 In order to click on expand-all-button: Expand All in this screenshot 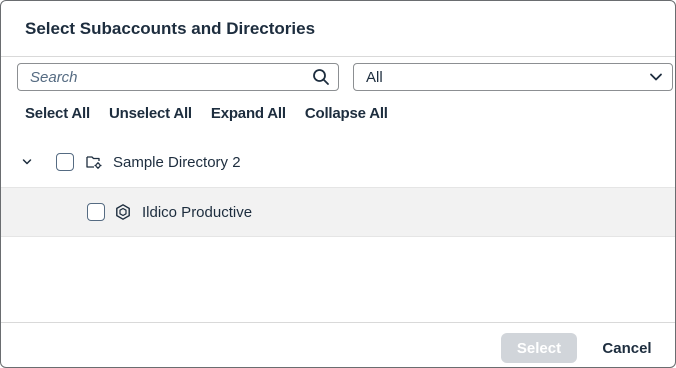, I will do `click(248, 113)`.